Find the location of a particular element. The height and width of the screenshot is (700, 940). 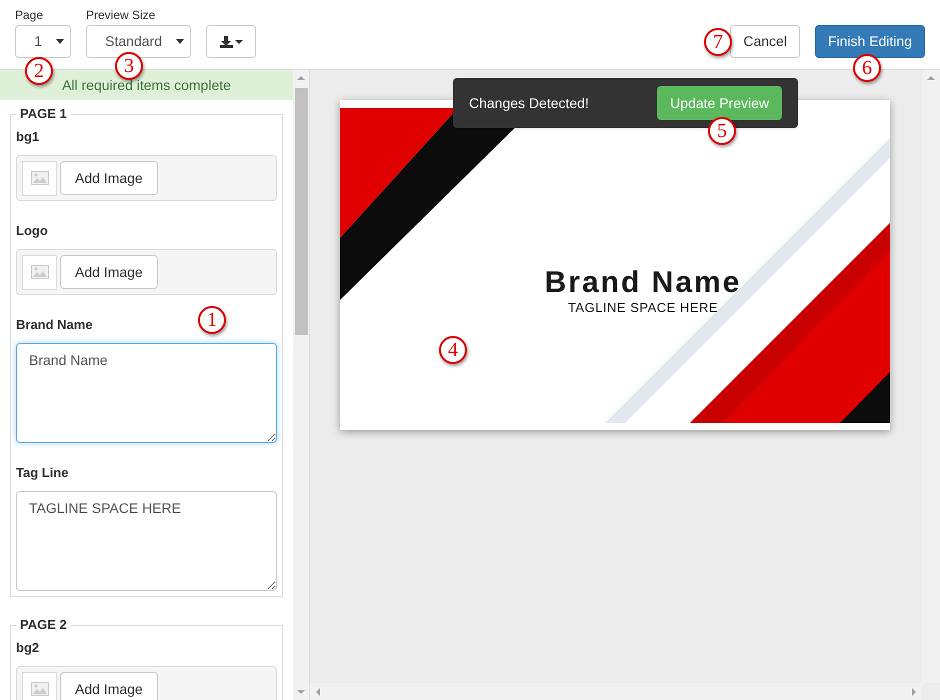

toast-message: Changes Detected! is located at coordinates (529, 103).